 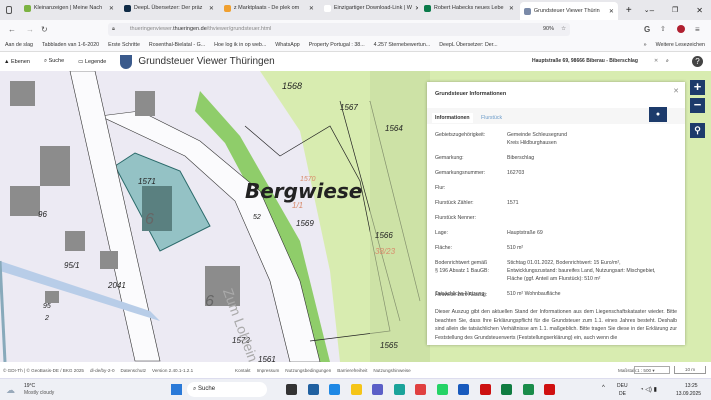 What do you see at coordinates (42, 214) in the screenshot?
I see `map-label: 96` at bounding box center [42, 214].